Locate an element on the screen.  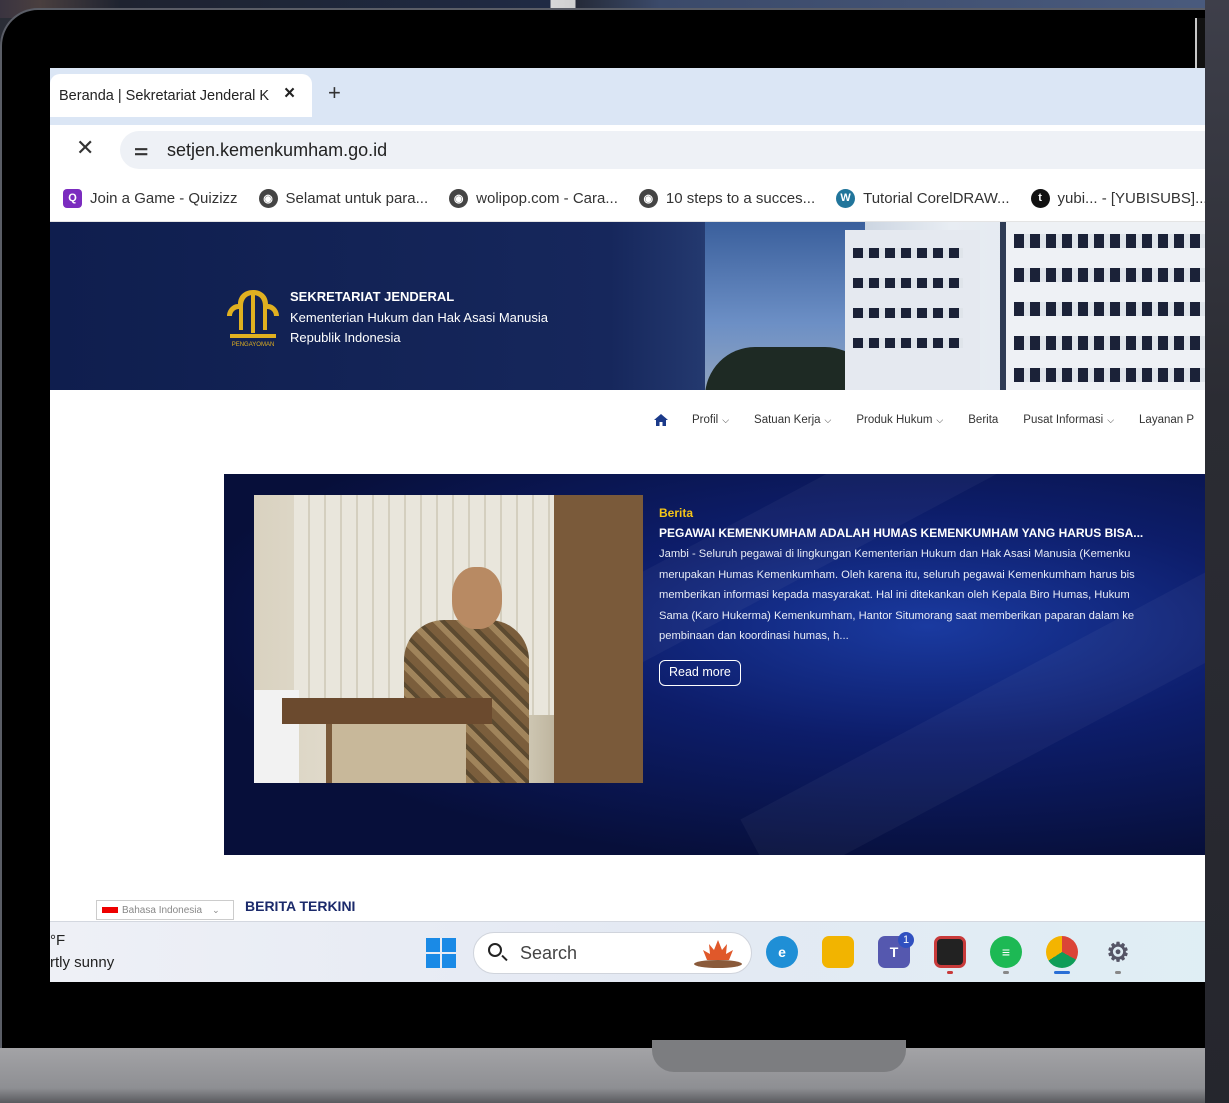
windows-taskbar: °F rtly sunny Search e T 1 ≡ ⚙ is located at coordinates (639, 951).